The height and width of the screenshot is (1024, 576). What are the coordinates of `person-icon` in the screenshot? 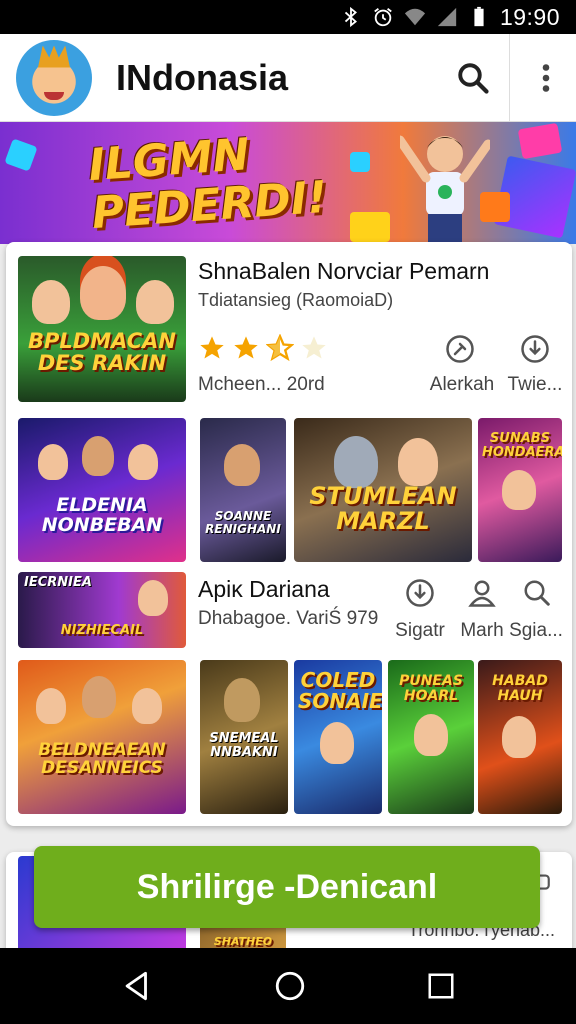 It's located at (482, 593).